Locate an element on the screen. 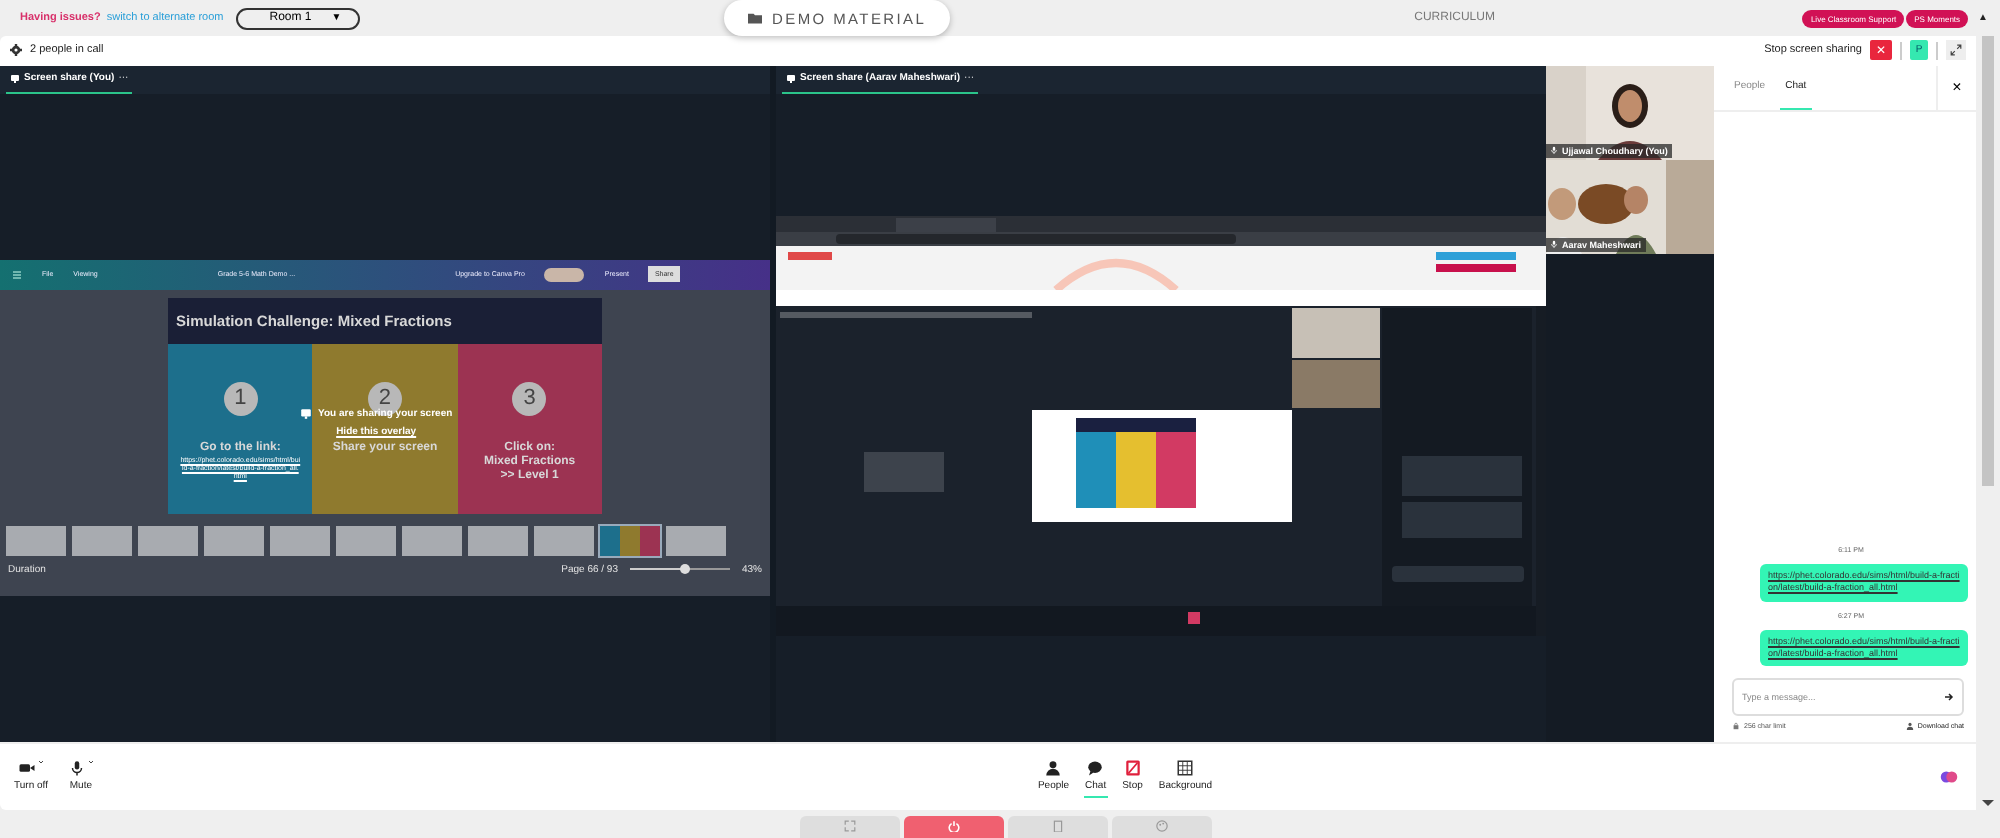 The image size is (2000, 838). scroll-down-arrow is located at coordinates (1988, 803).